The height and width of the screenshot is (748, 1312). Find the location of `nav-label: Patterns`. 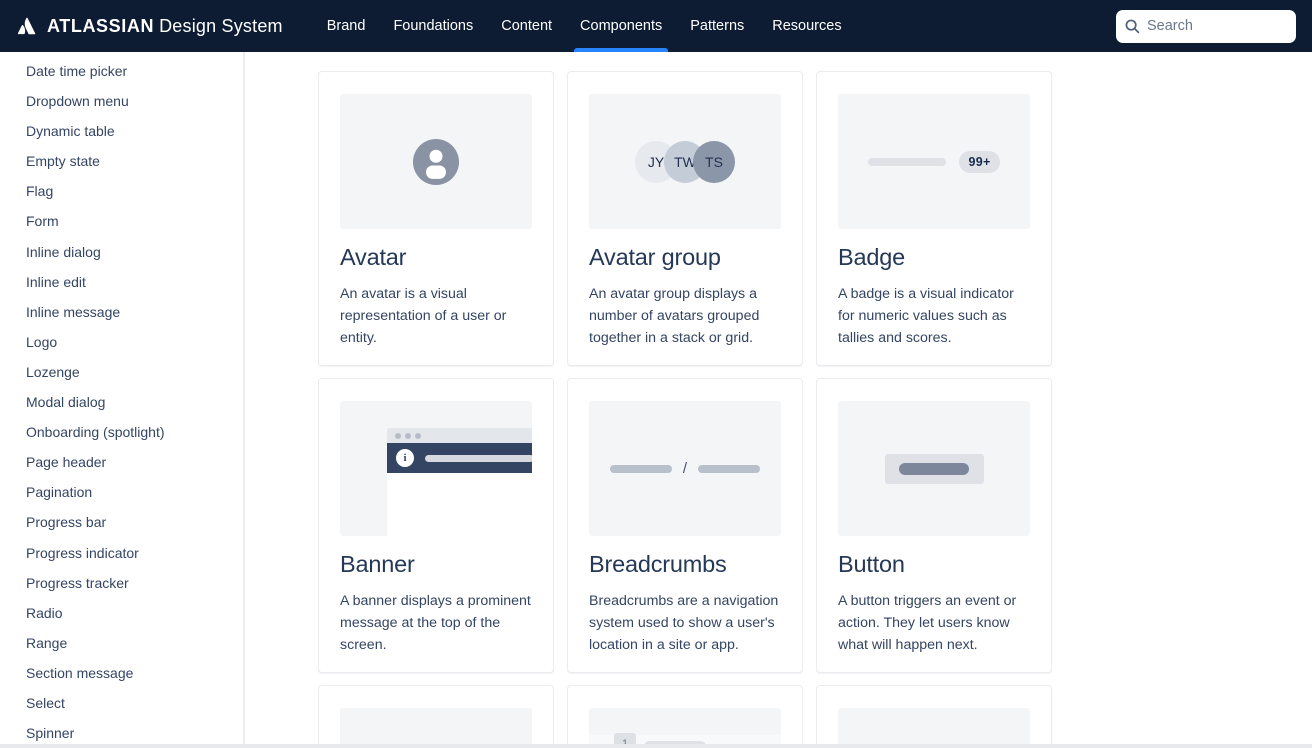

nav-label: Patterns is located at coordinates (717, 26).